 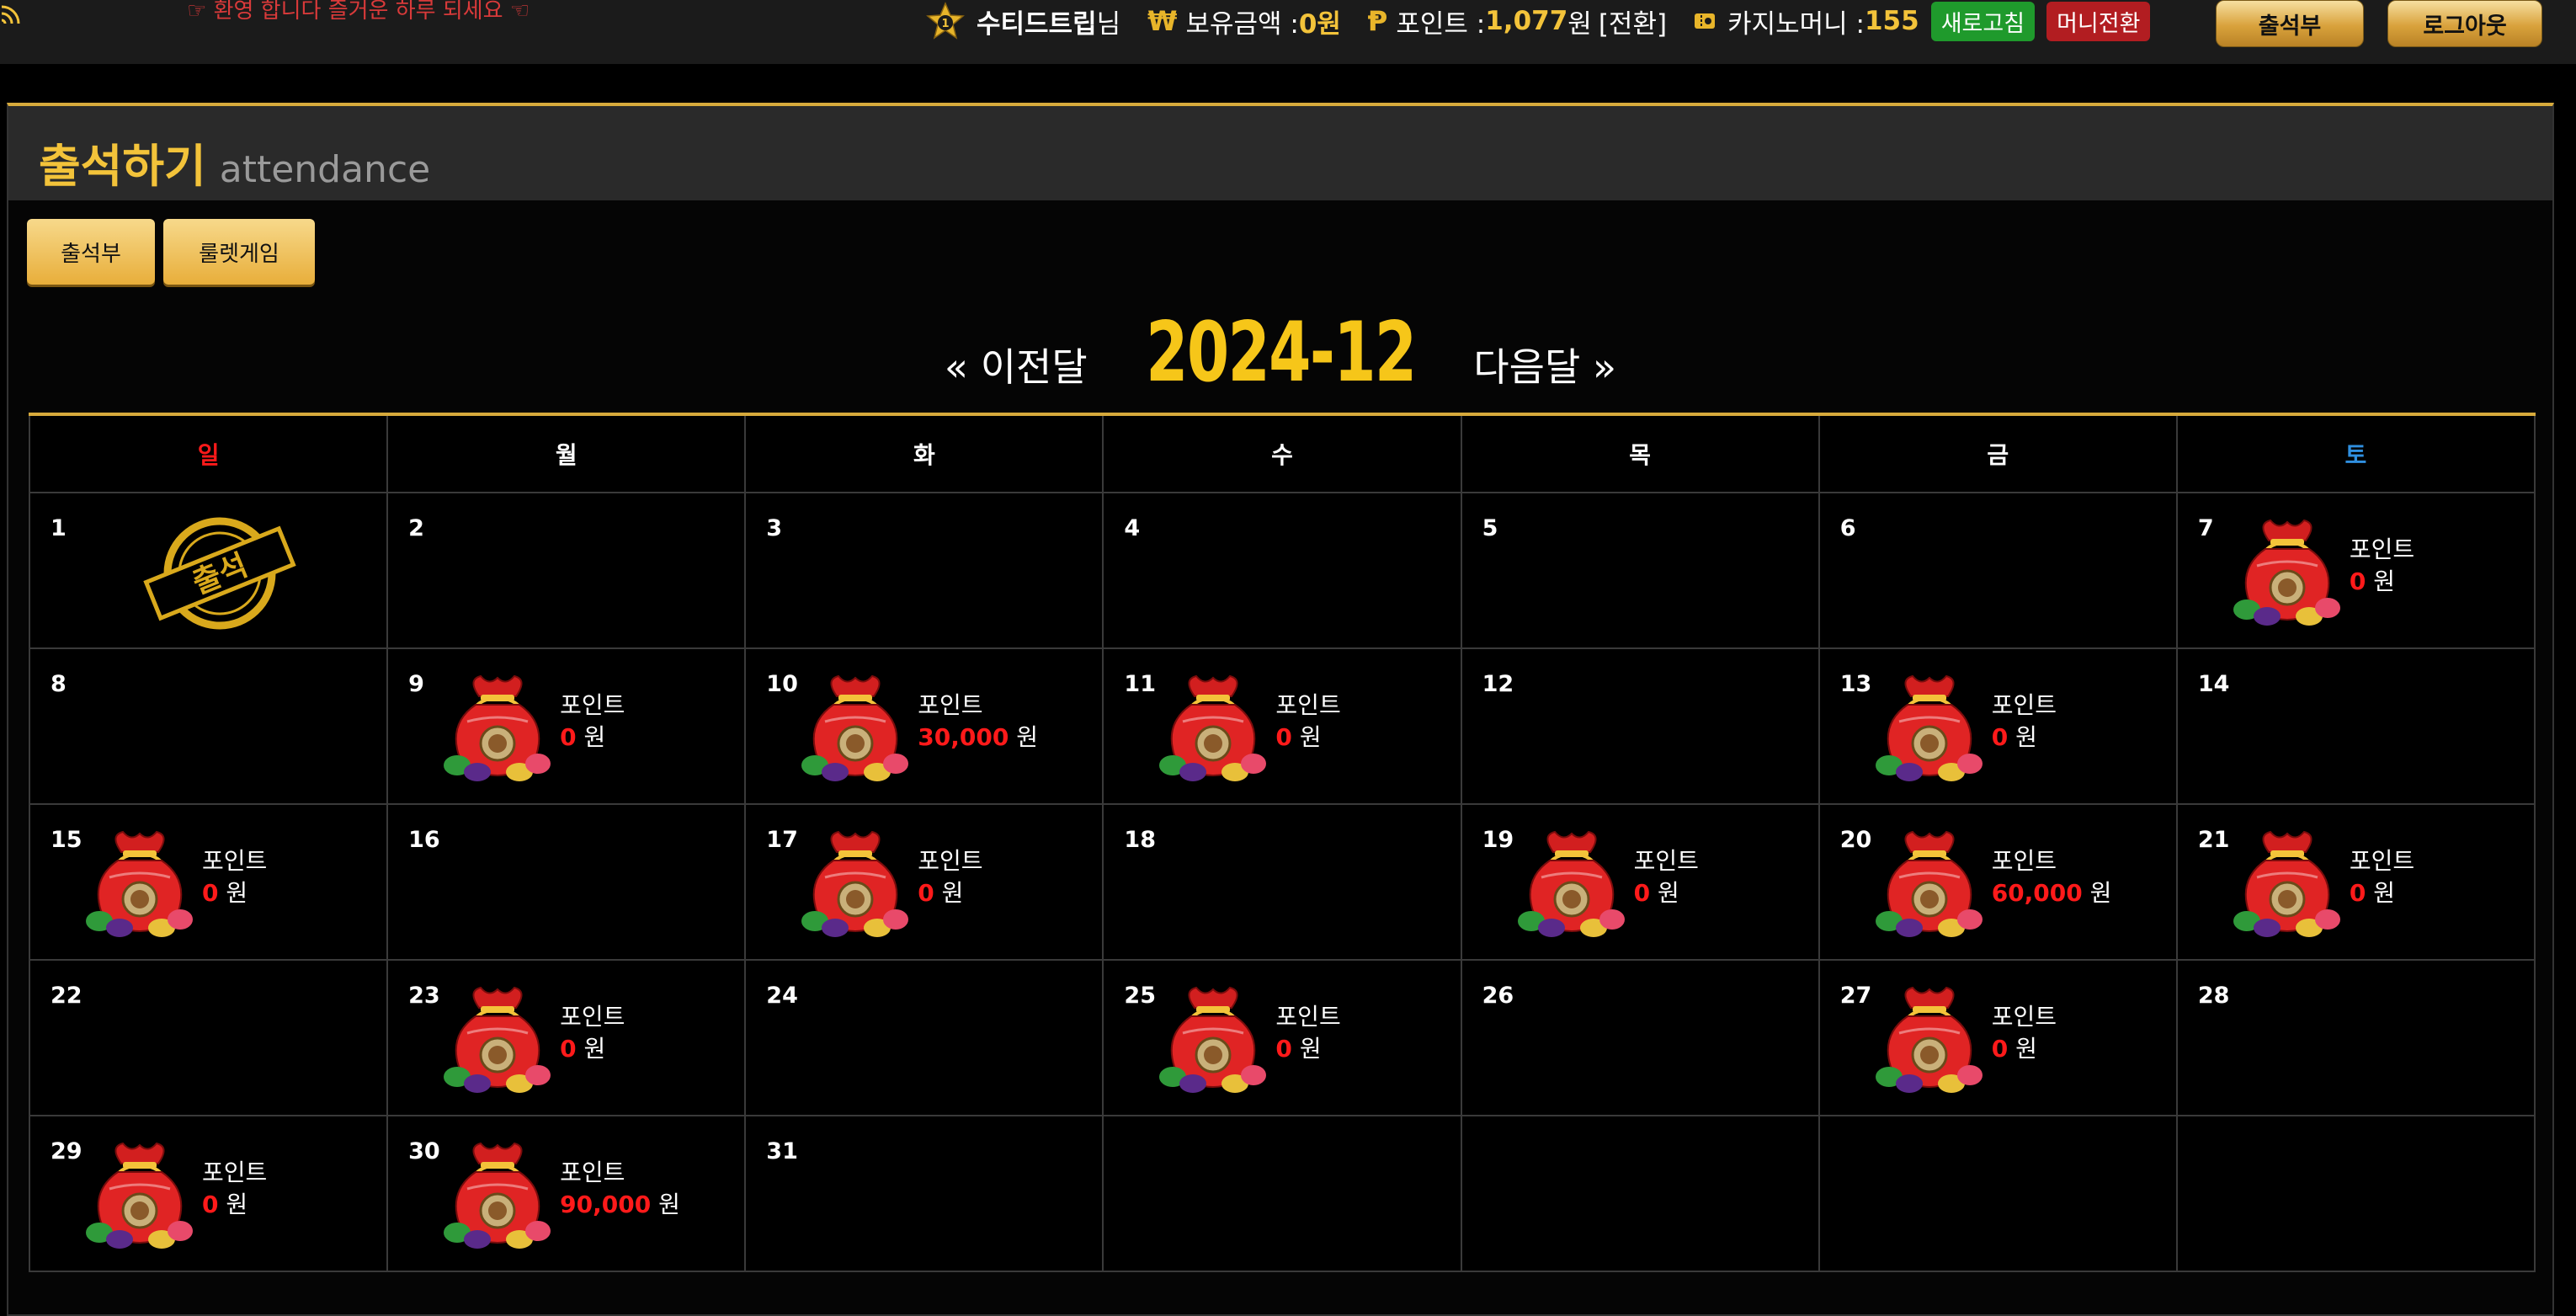 What do you see at coordinates (2356, 453) in the screenshot?
I see `weekday-sat: 토` at bounding box center [2356, 453].